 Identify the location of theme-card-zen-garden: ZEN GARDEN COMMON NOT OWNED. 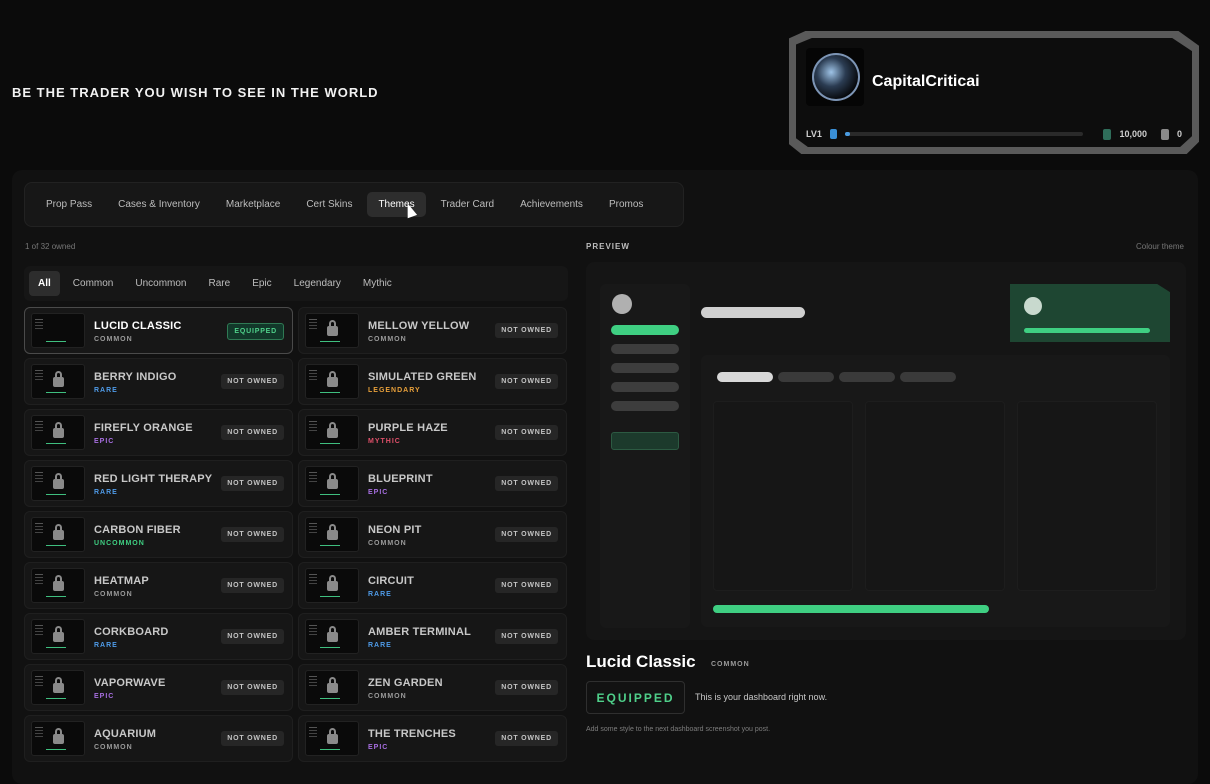
(432, 687).